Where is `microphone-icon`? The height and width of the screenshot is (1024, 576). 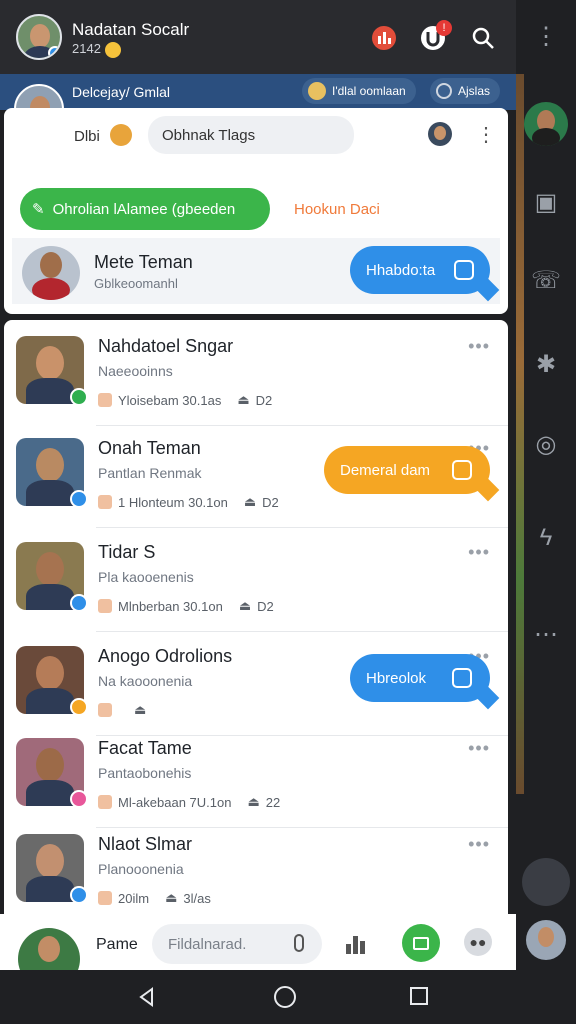
microphone-icon is located at coordinates (299, 943).